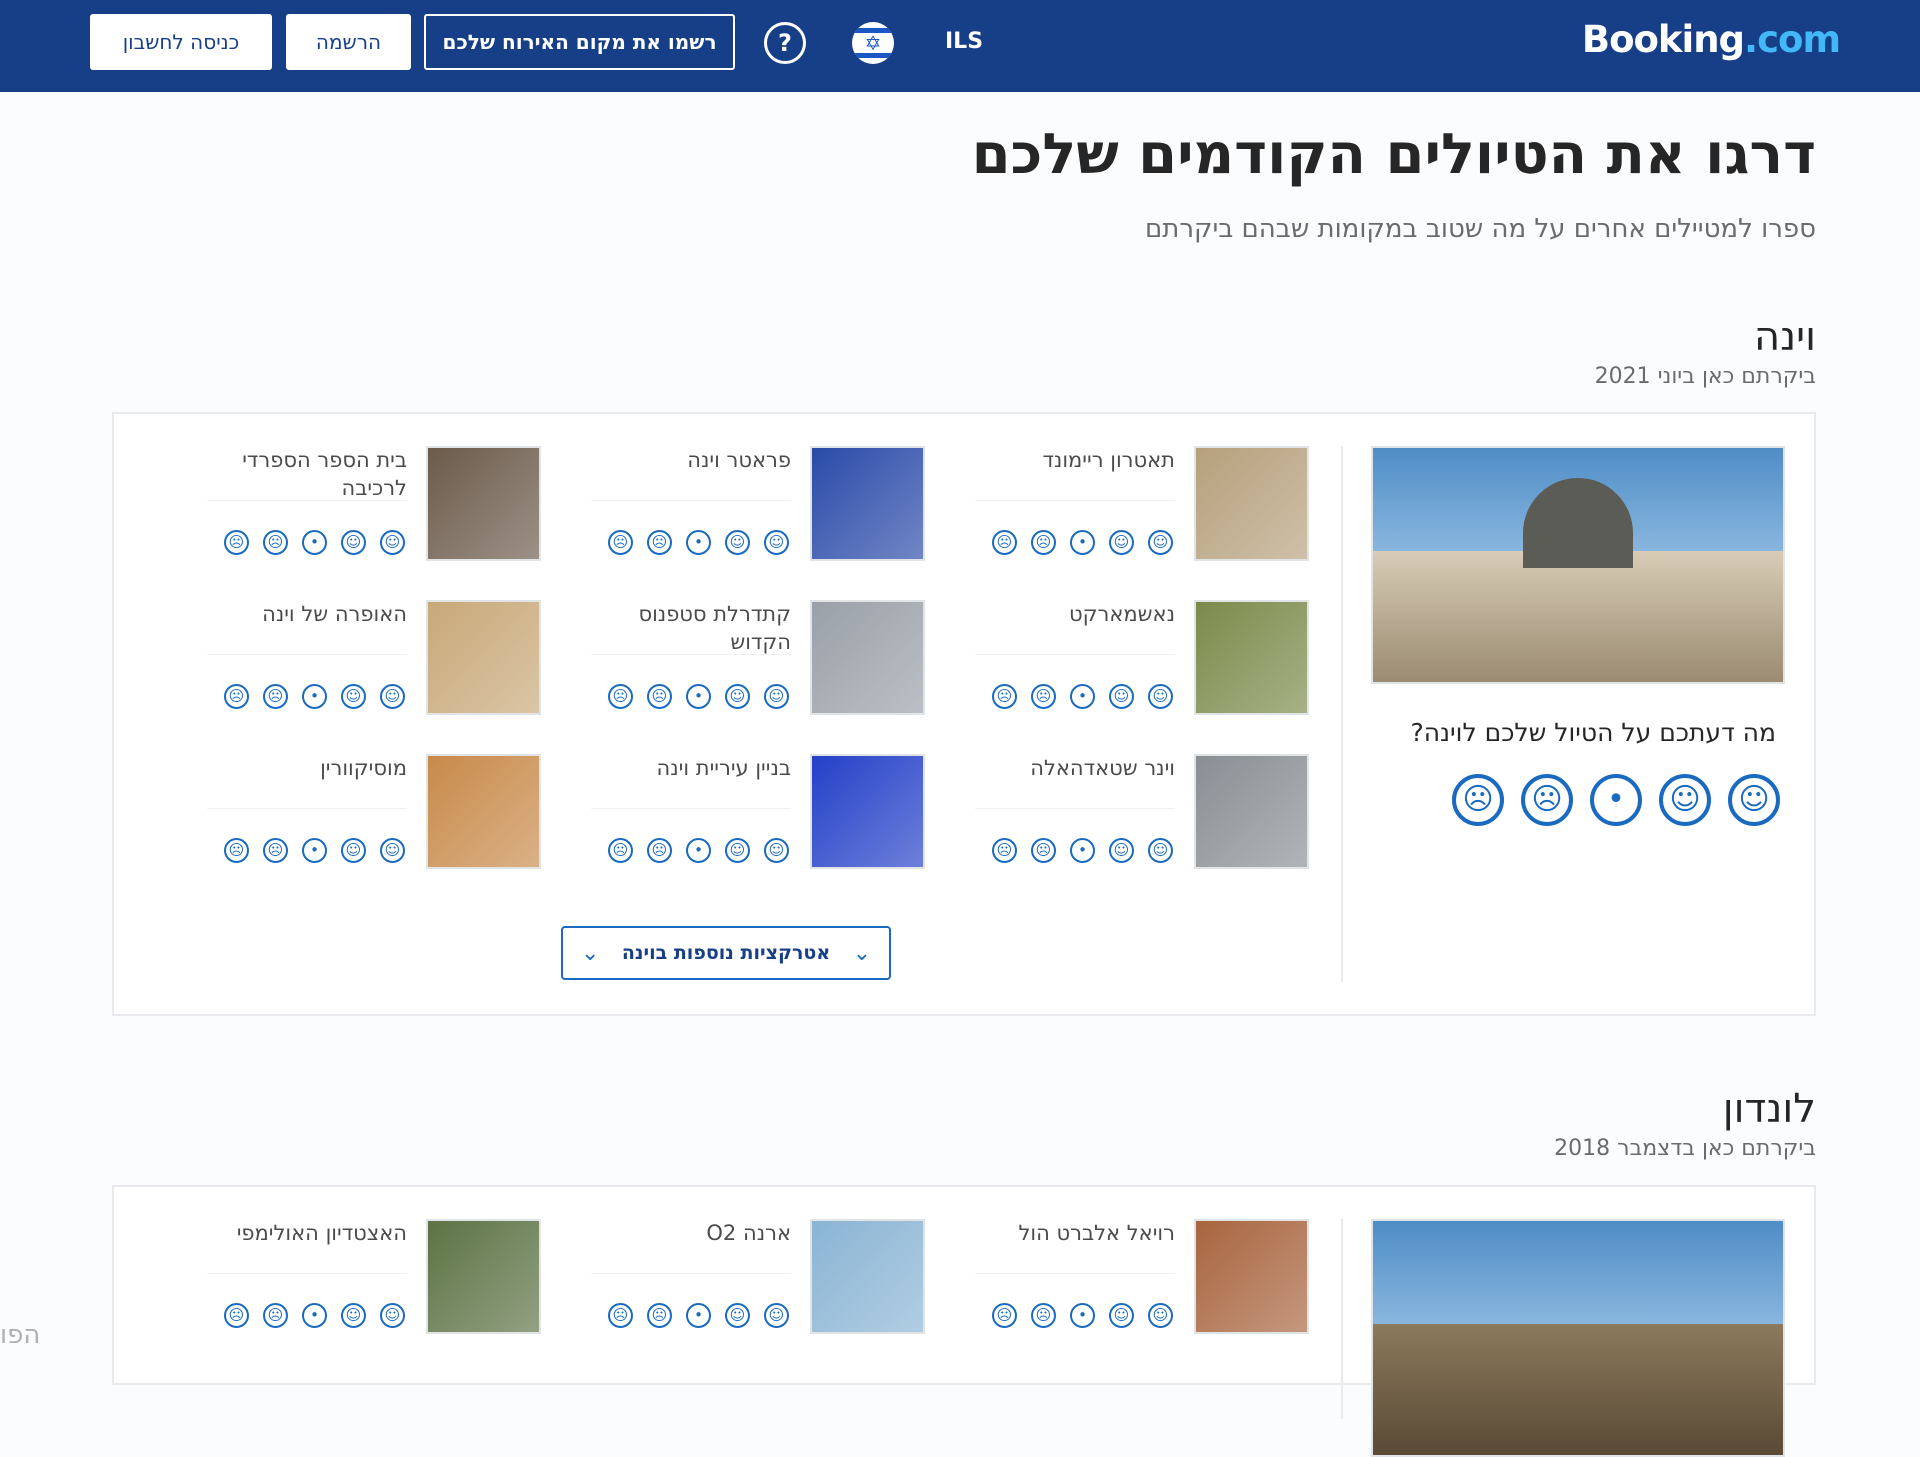  Describe the element at coordinates (181, 42) in the screenshot. I see `sign-in-button: כניסה לחשבון` at that location.